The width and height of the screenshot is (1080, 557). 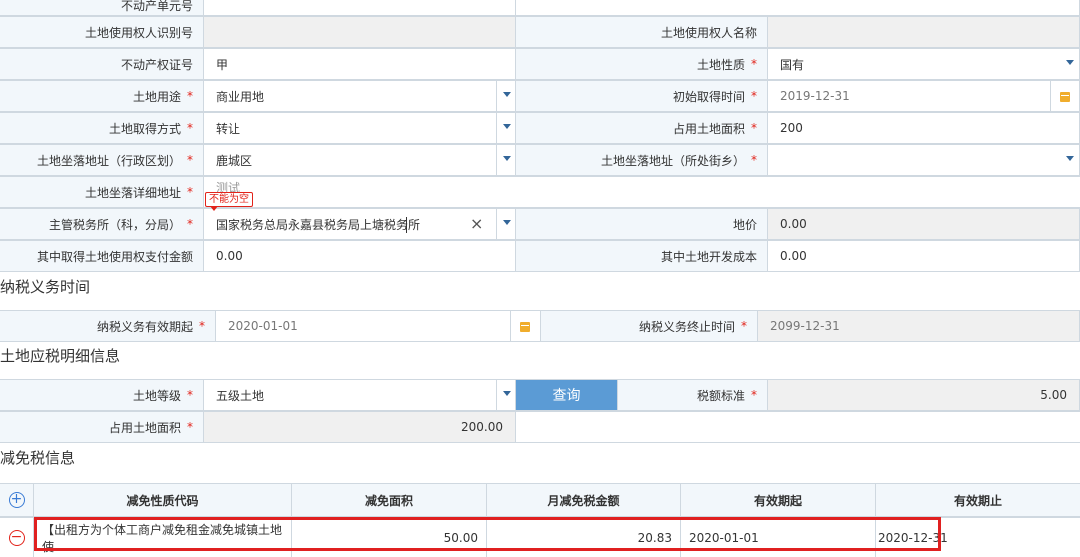 What do you see at coordinates (649, 326) in the screenshot?
I see `period-end-label: 纳税义务终止时间 *` at bounding box center [649, 326].